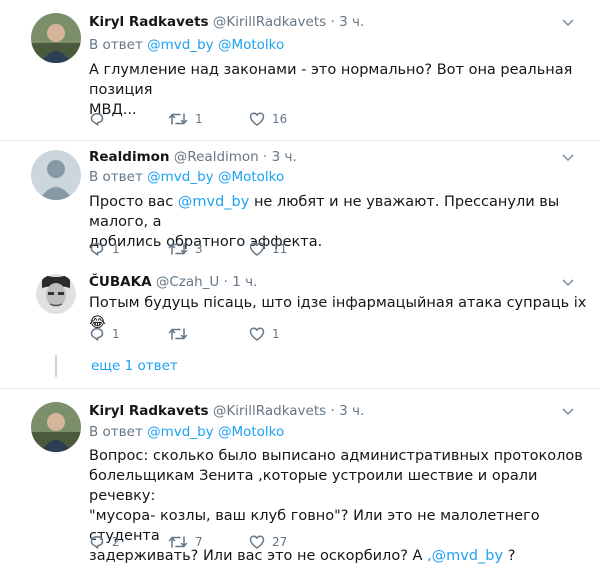 This screenshot has height=566, width=600. I want to click on reply-button: 2, so click(104, 542).